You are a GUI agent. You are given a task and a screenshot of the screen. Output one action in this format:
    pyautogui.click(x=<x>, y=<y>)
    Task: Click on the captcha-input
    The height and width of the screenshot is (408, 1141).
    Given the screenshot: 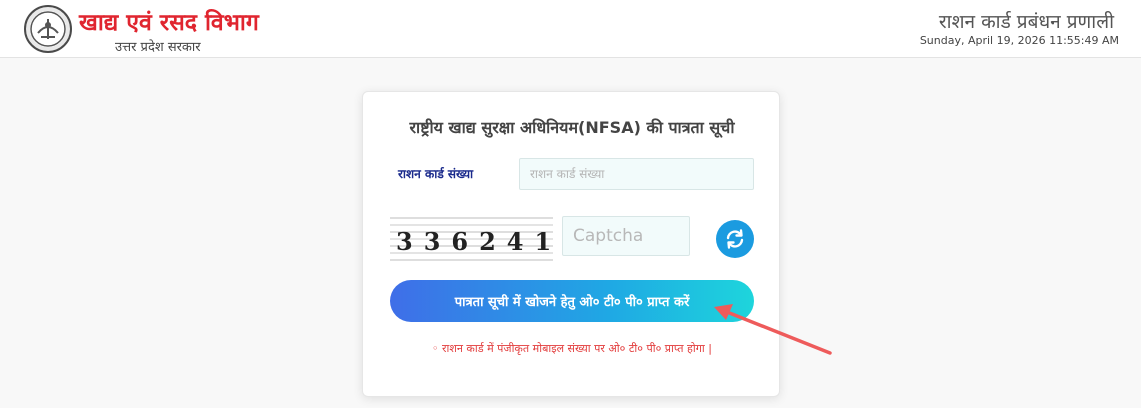 What is the action you would take?
    pyautogui.click(x=626, y=236)
    